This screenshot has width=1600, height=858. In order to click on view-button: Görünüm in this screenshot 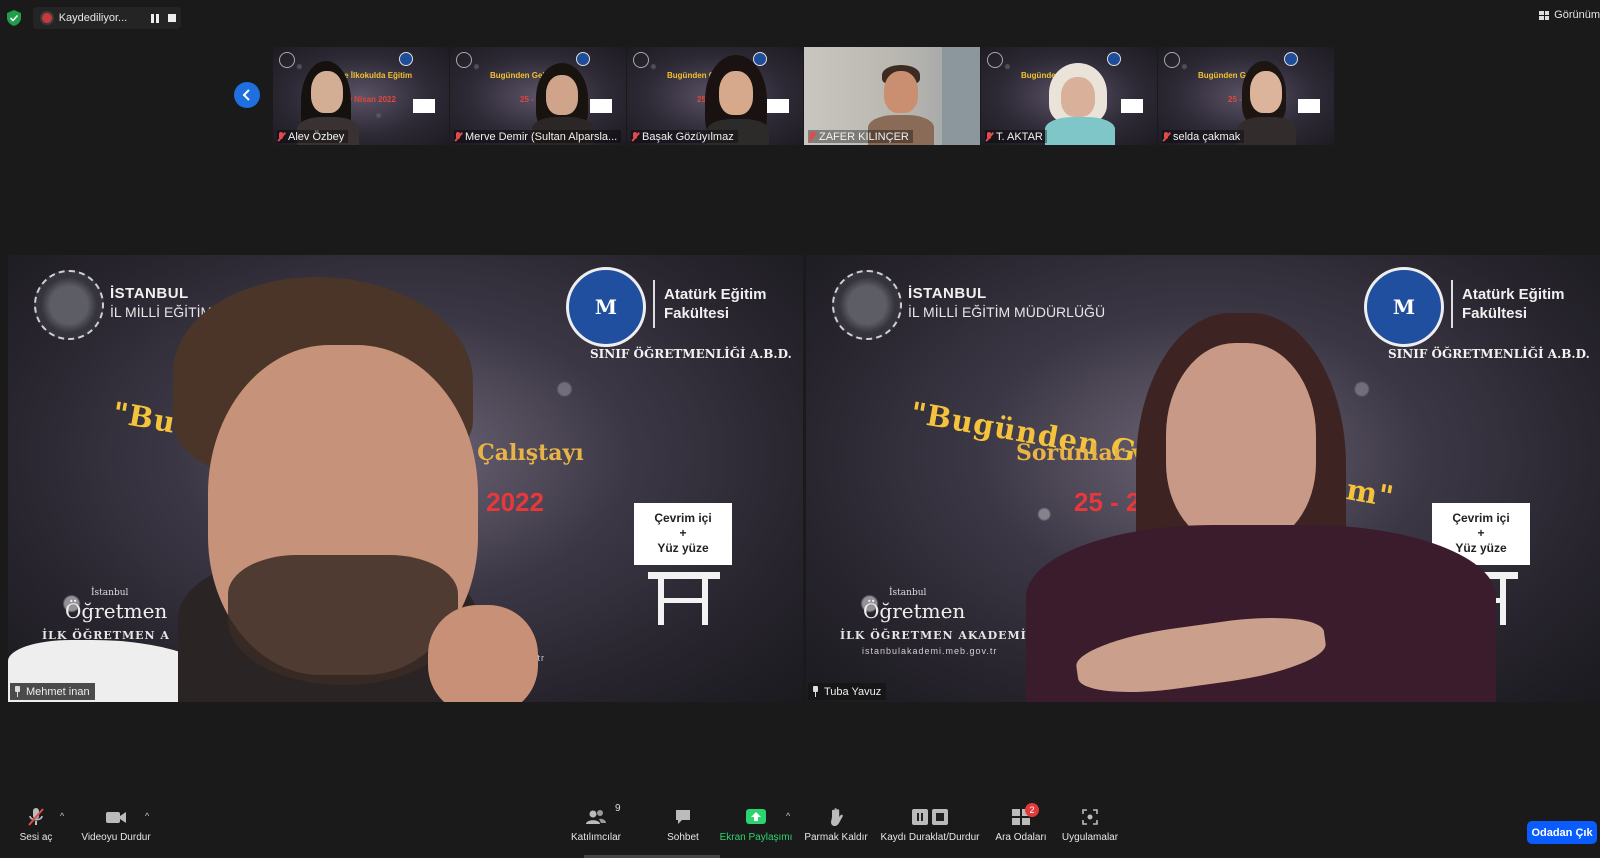, I will do `click(1569, 15)`.